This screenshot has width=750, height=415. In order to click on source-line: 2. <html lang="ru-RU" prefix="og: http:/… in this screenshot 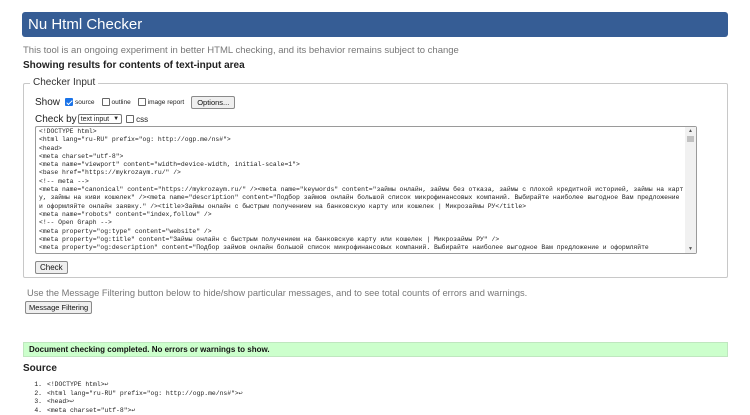, I will do `click(135, 394)`.